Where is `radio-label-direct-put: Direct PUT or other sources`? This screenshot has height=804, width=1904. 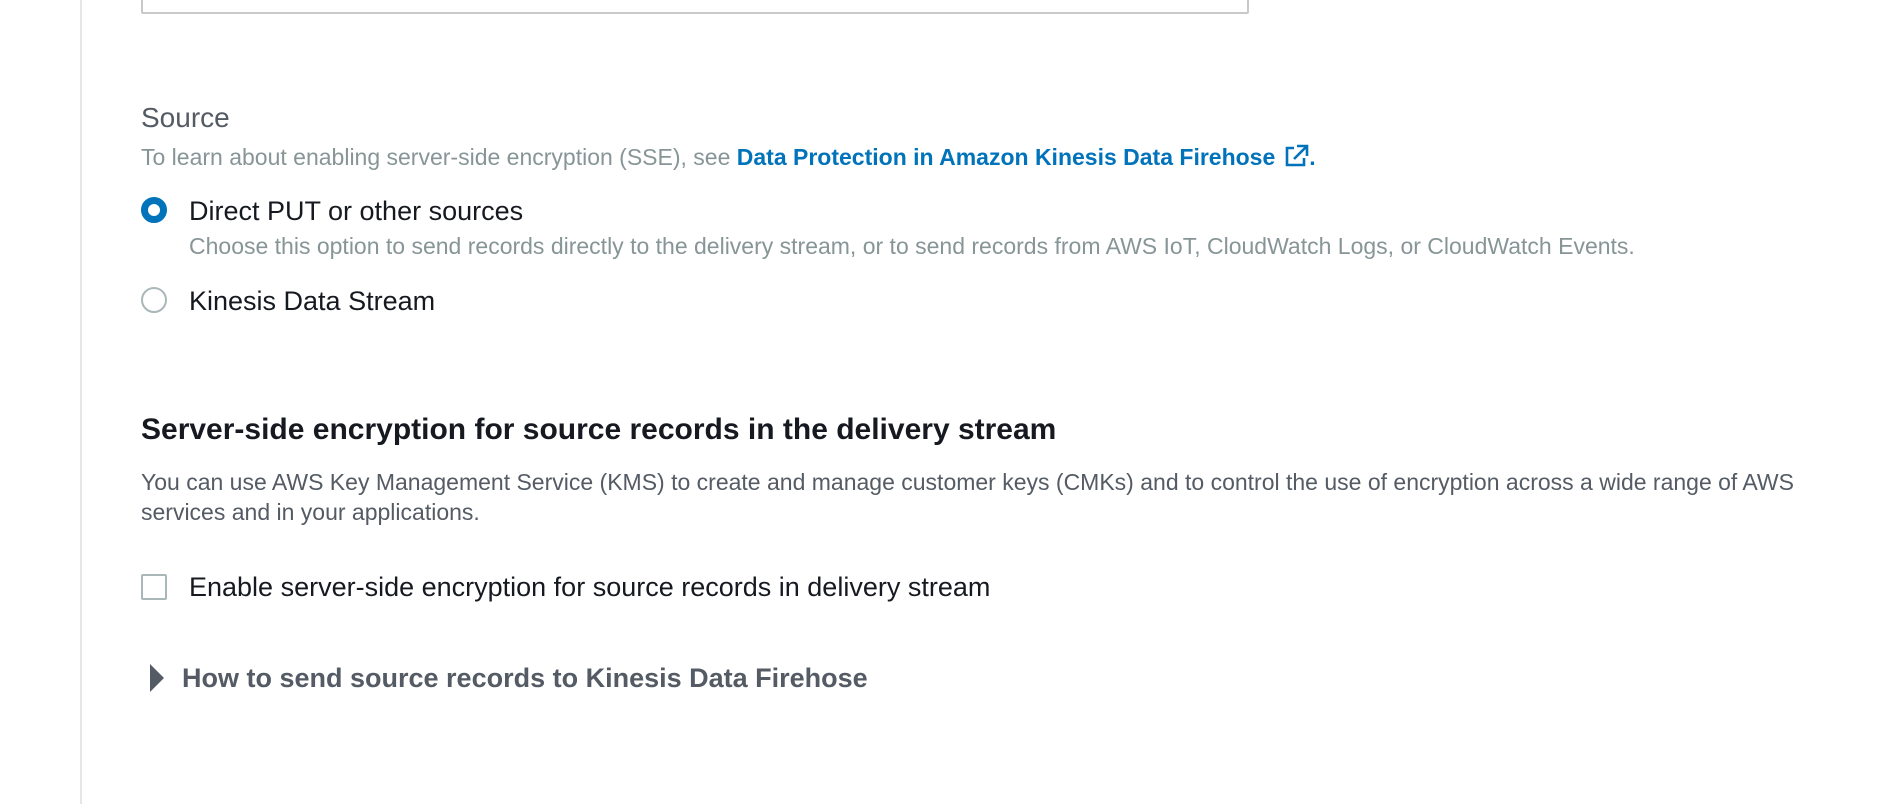 radio-label-direct-put: Direct PUT or other sources is located at coordinates (912, 211).